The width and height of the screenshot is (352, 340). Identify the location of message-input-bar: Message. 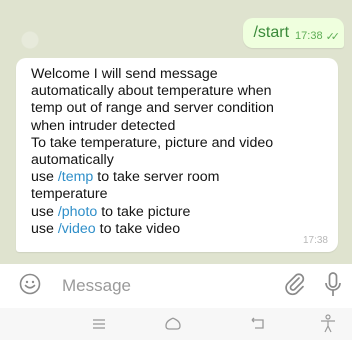
(176, 286).